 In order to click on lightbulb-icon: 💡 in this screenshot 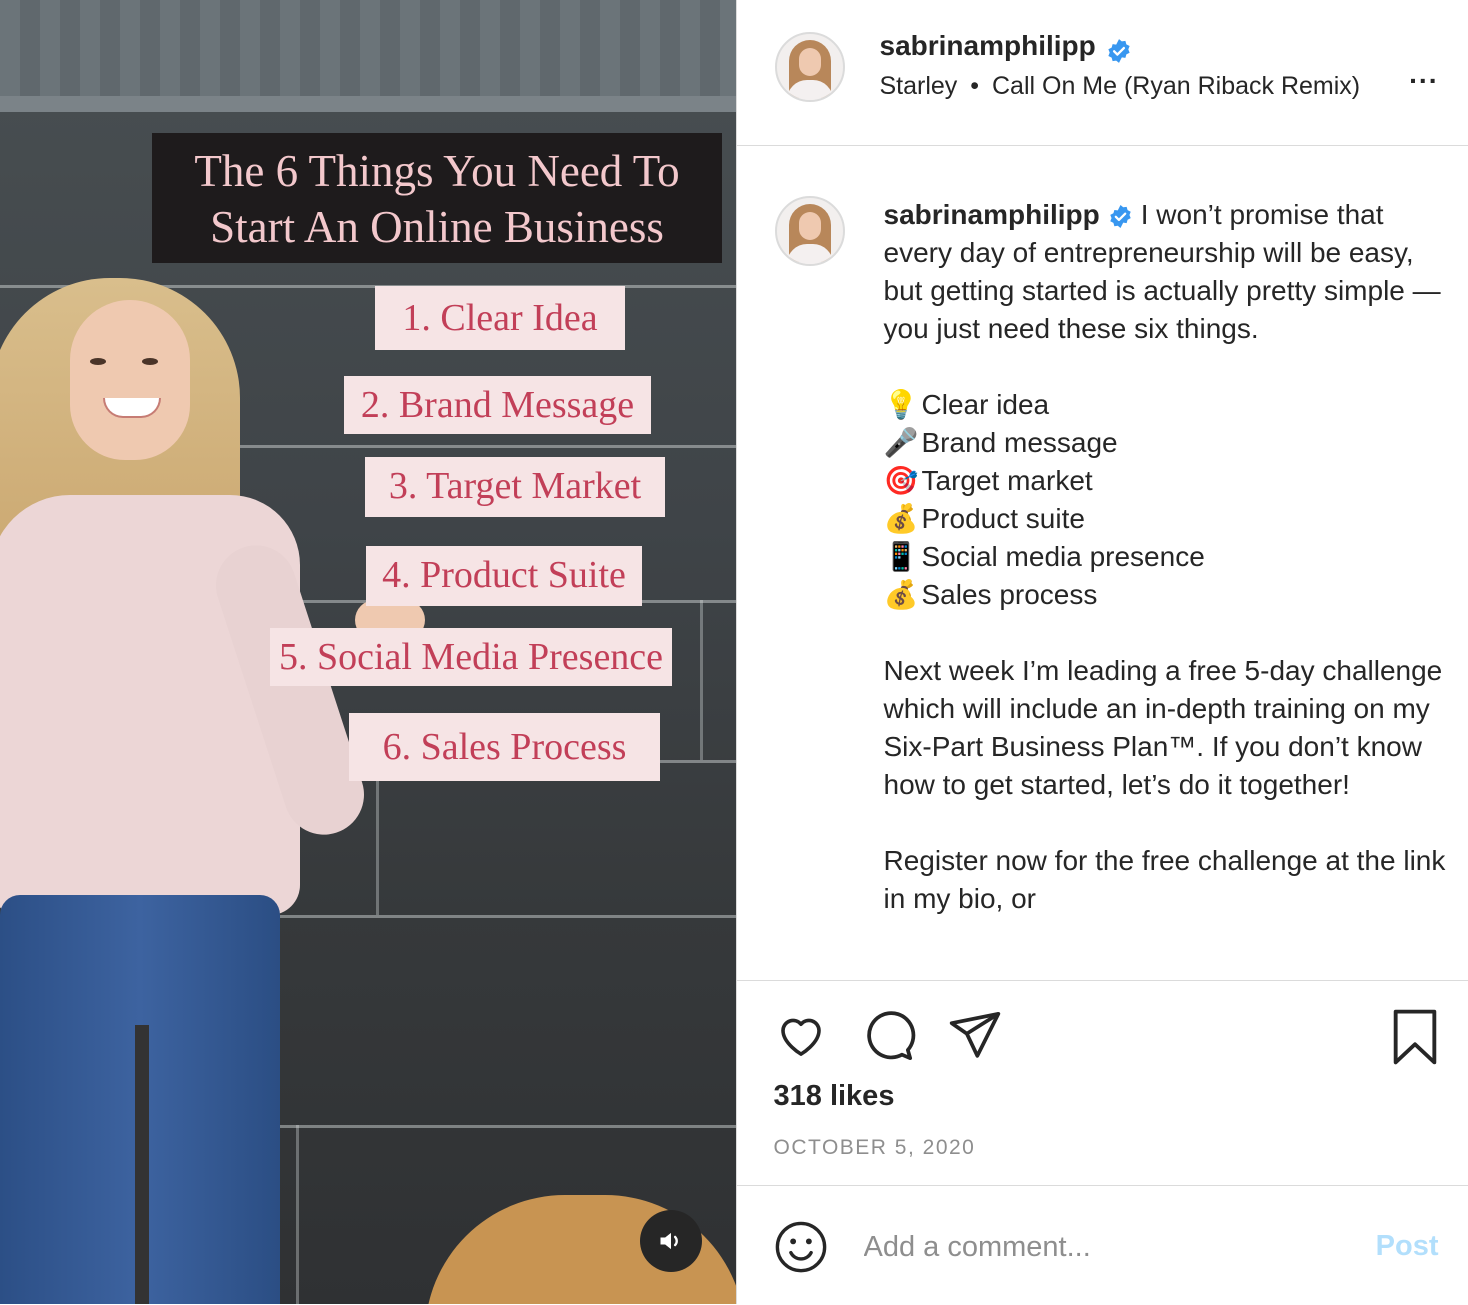, I will do `click(899, 405)`.